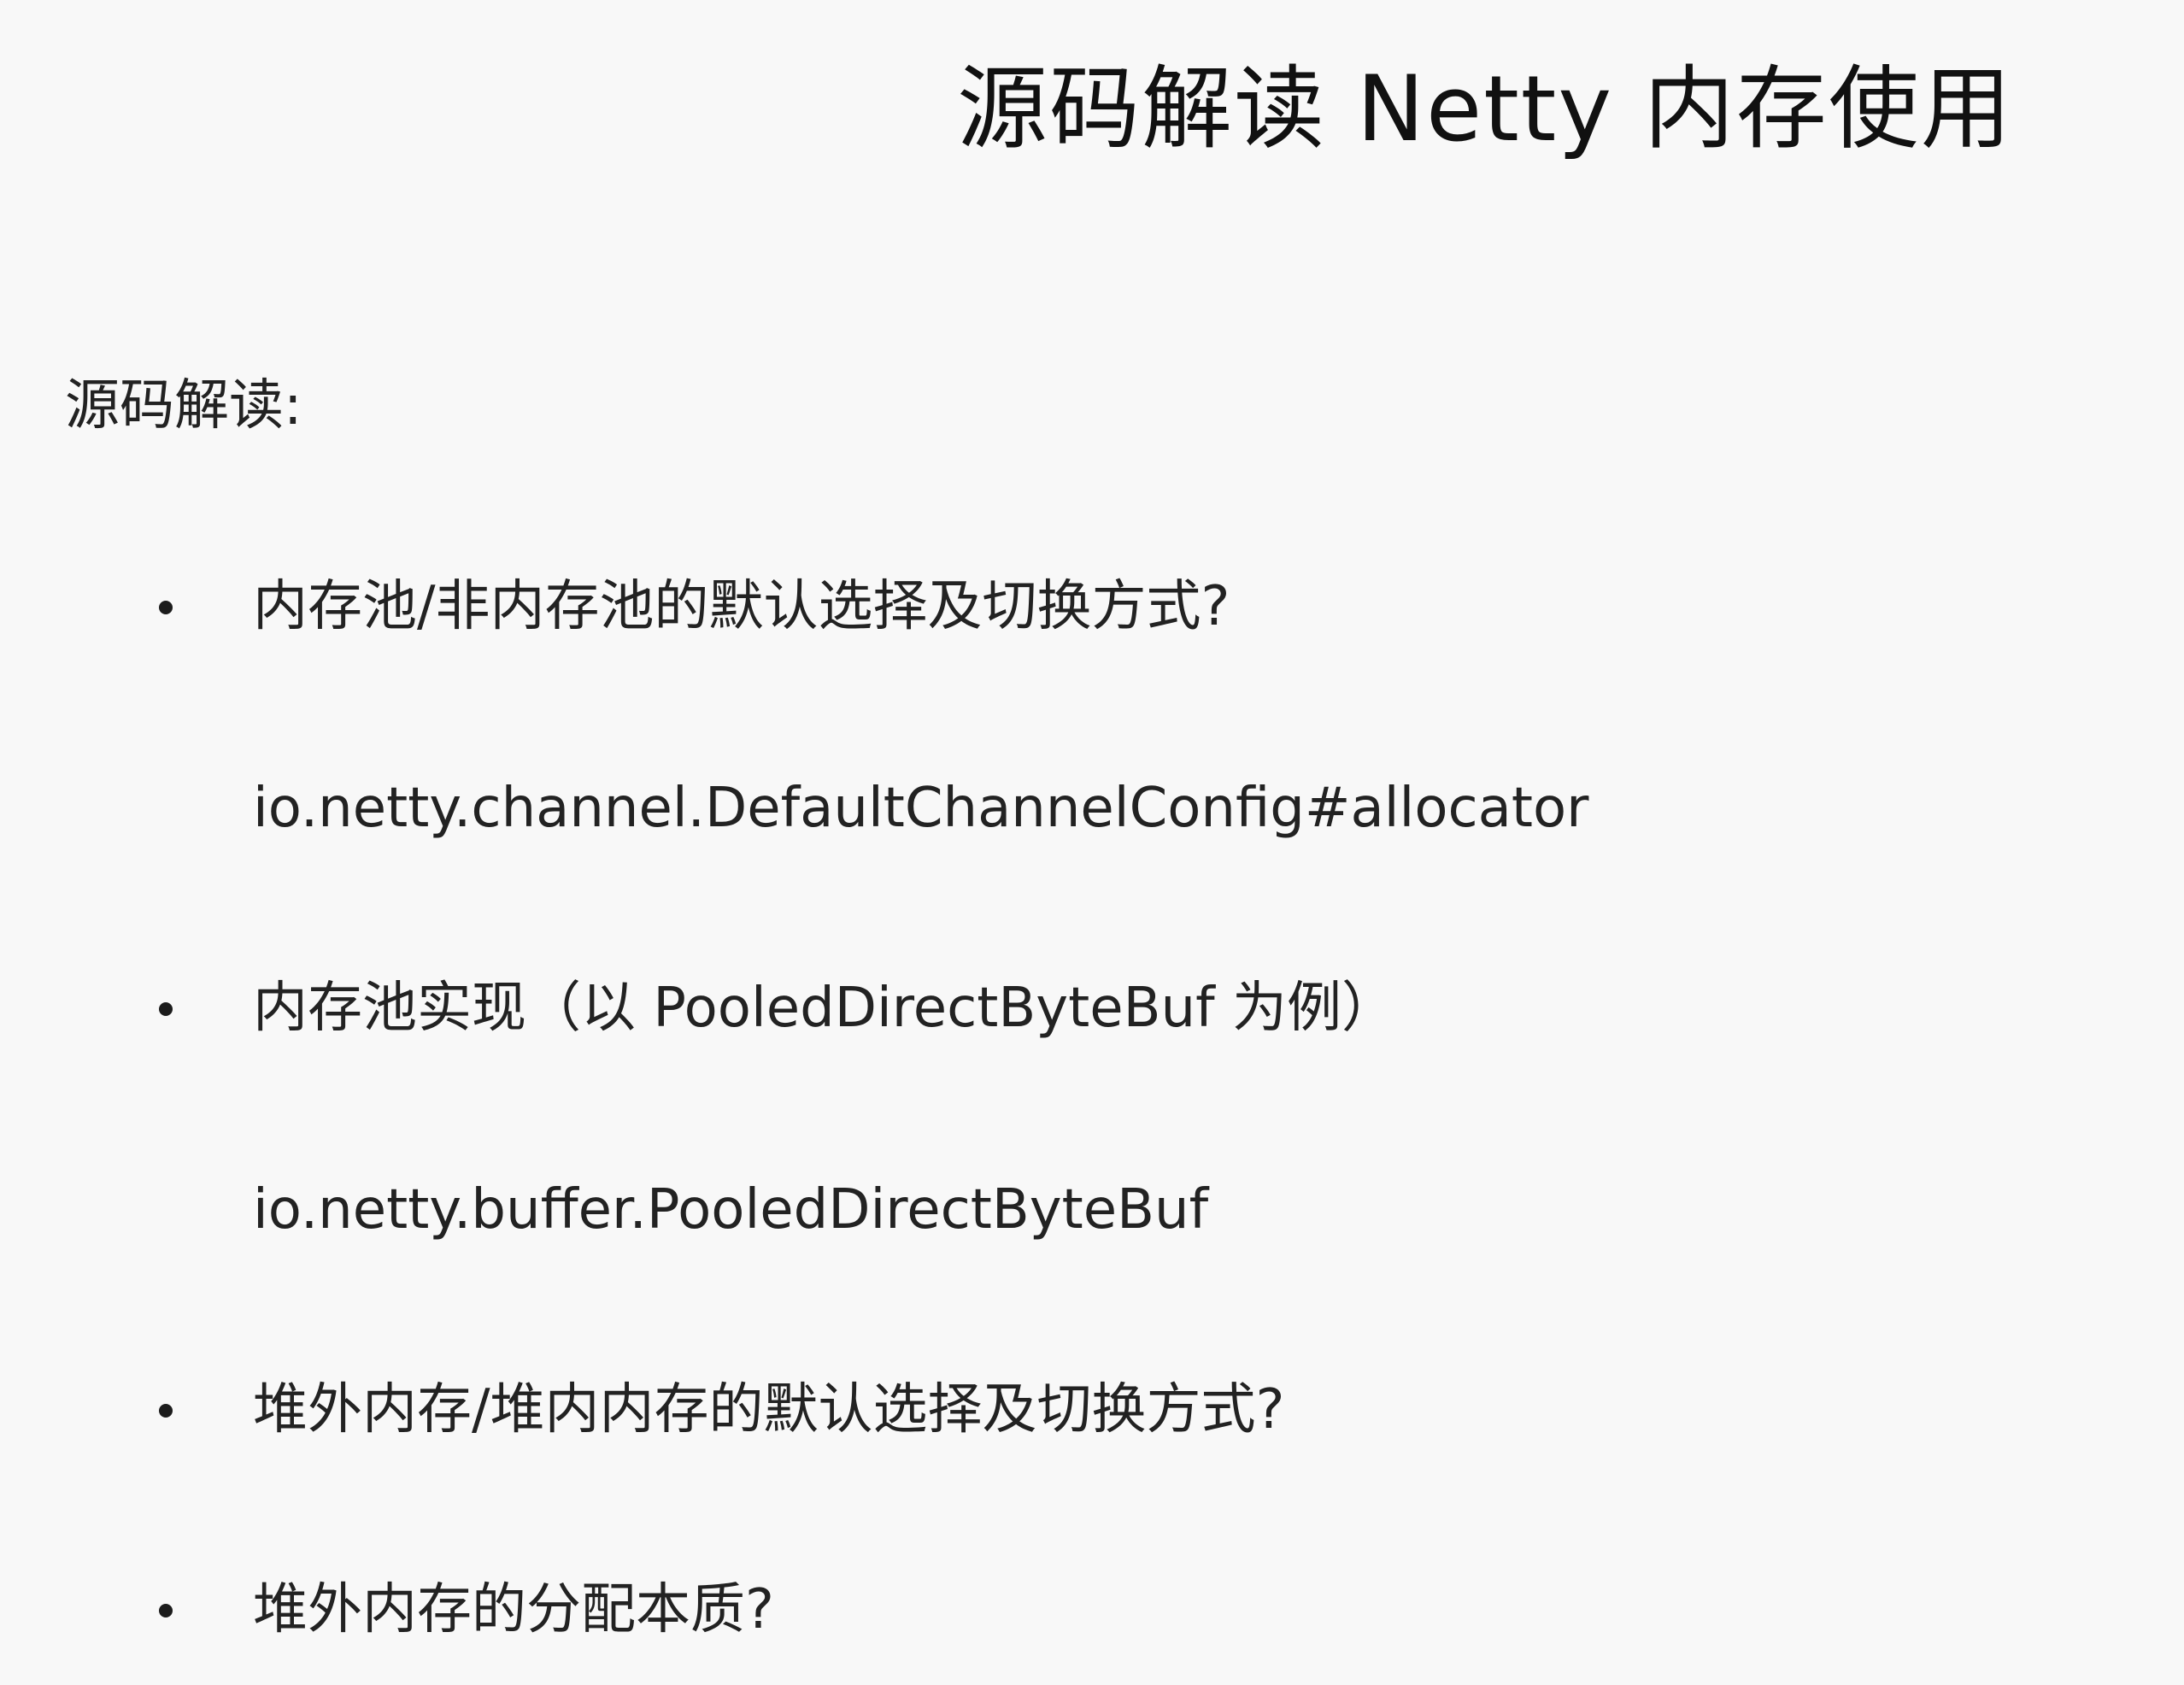 This screenshot has width=2184, height=1685. I want to click on bullet-text: 内存池实现（以 PooledDirectByteBuf 为例）, so click(824, 1008).